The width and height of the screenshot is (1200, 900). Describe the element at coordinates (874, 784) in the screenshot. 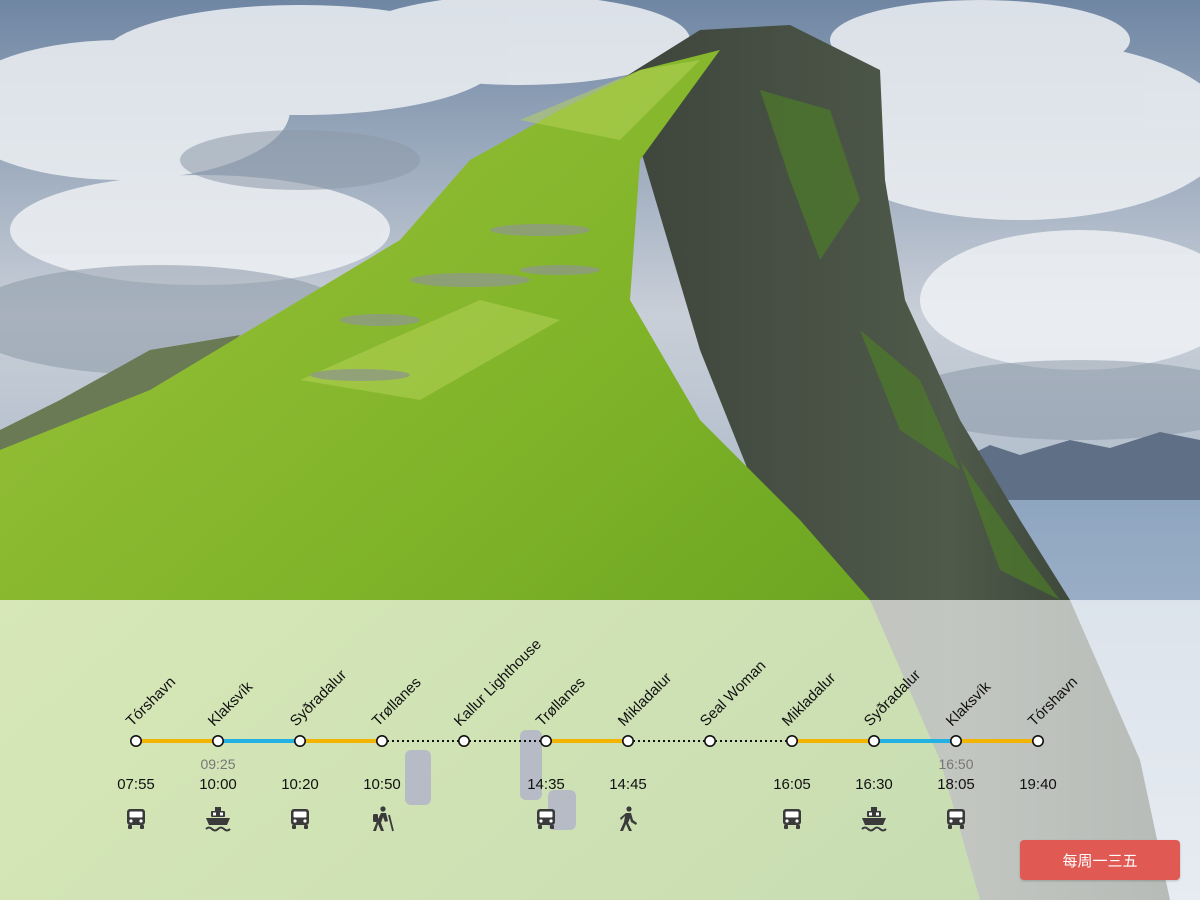

I see `stop-time: 16:30` at that location.